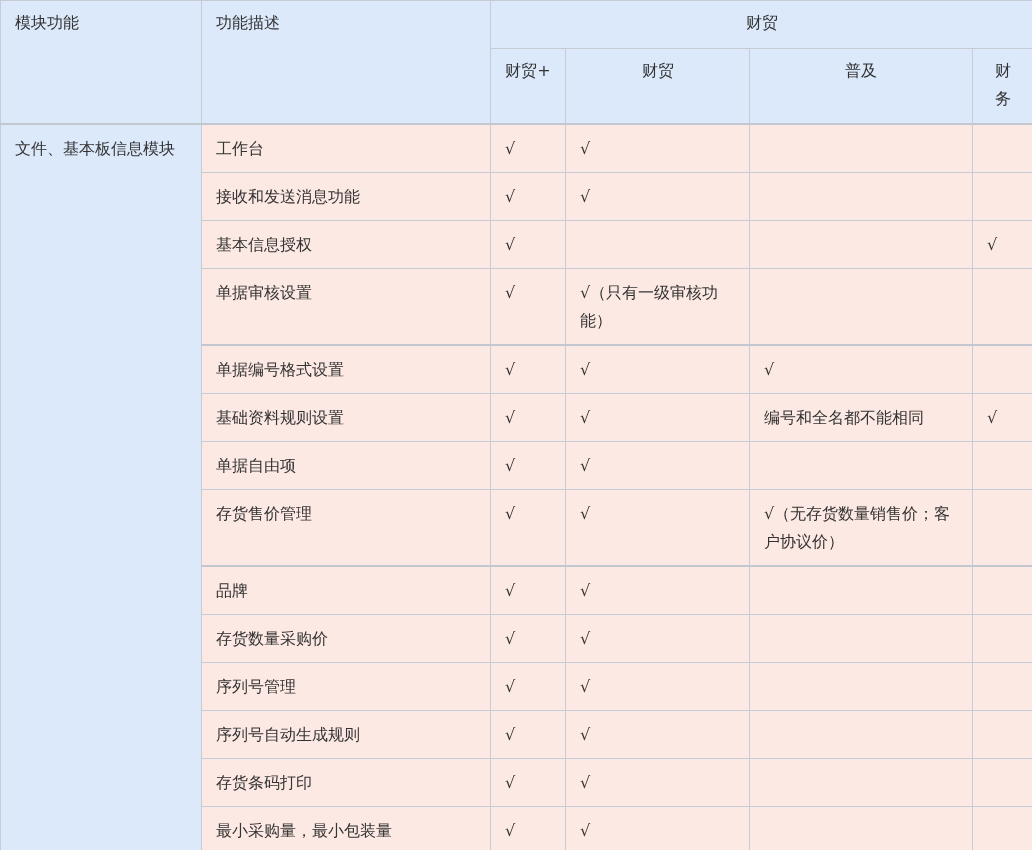  Describe the element at coordinates (346, 638) in the screenshot. I see `table-cell: 存货数量采购价` at that location.